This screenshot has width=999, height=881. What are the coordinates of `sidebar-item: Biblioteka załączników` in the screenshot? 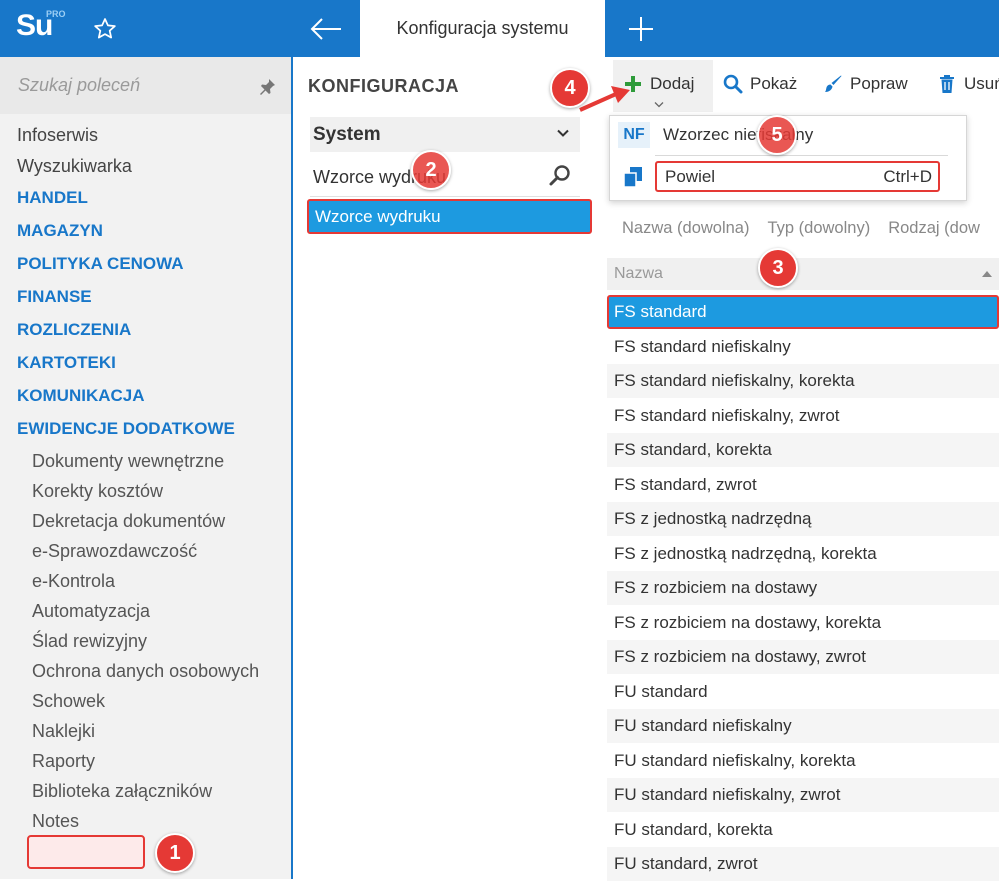 It's located at (122, 791).